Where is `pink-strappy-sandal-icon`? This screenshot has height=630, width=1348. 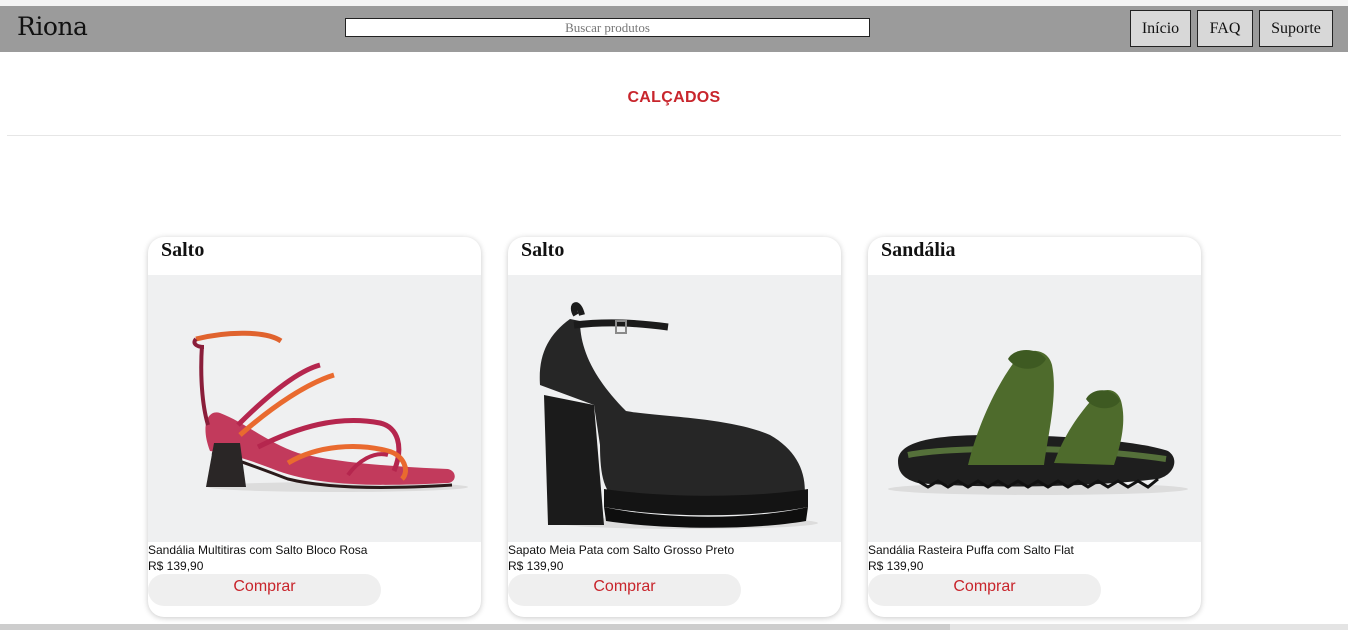
pink-strappy-sandal-icon is located at coordinates (330, 411).